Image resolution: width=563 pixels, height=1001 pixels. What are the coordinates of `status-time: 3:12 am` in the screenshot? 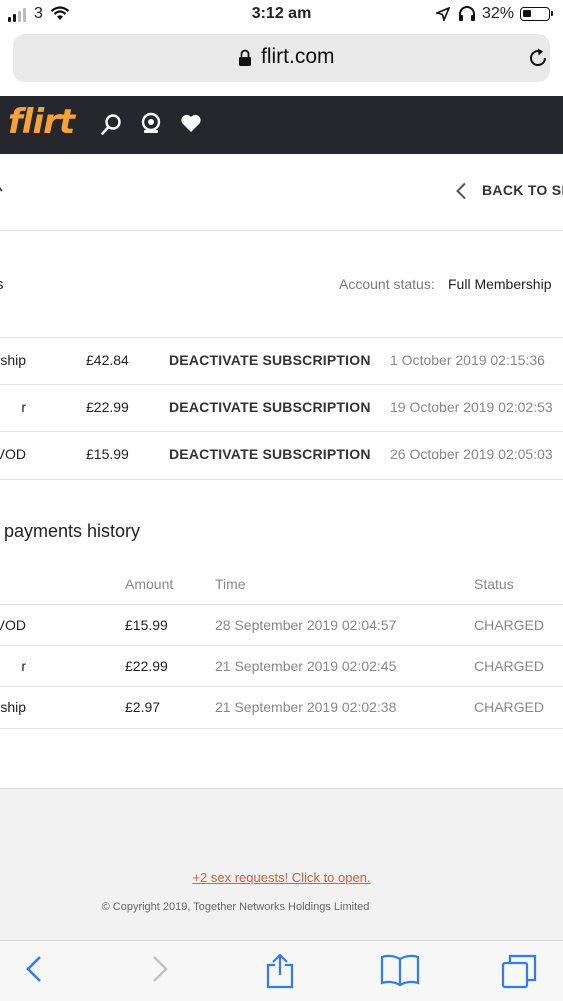 It's located at (281, 13).